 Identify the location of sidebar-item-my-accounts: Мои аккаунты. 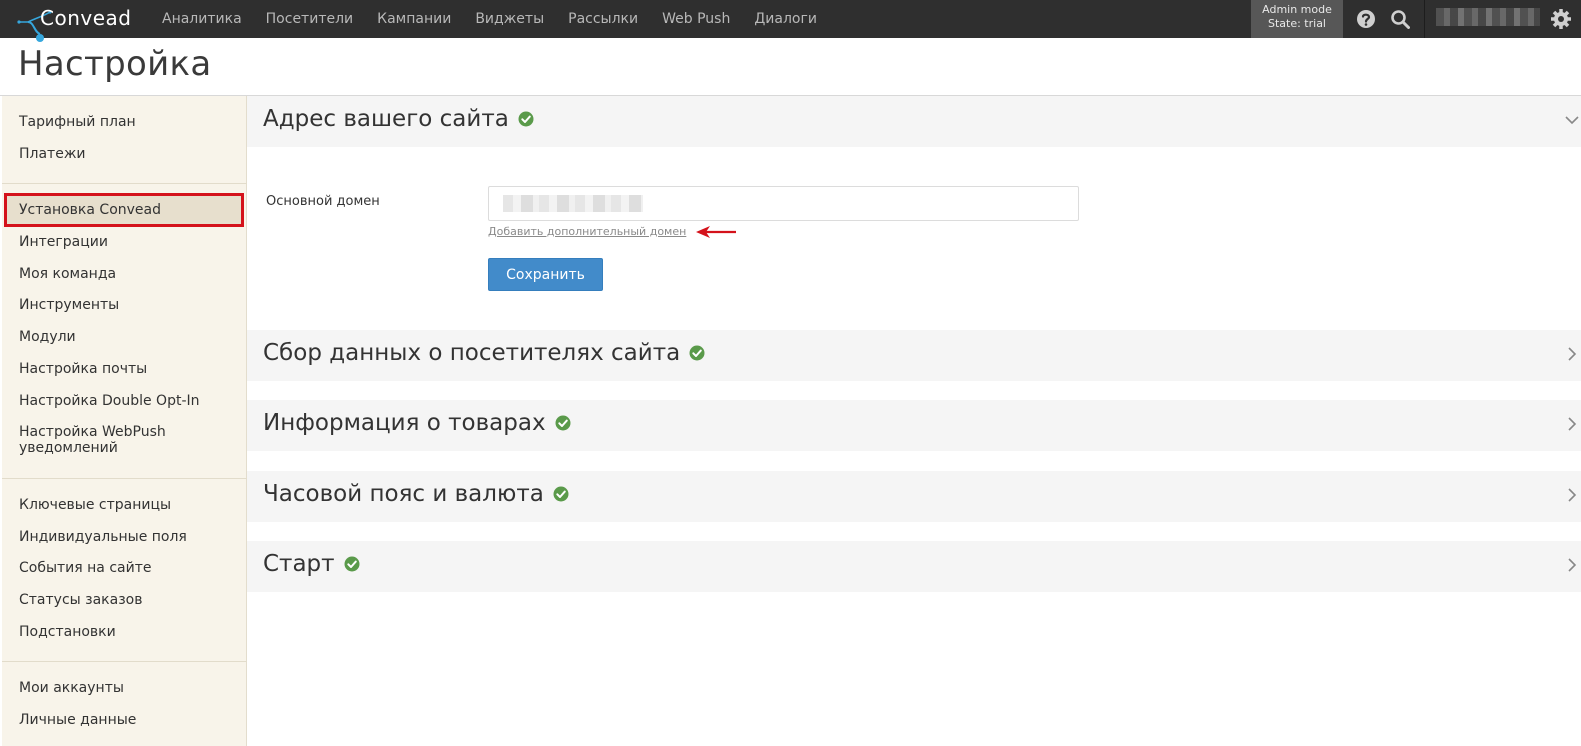
(71, 688).